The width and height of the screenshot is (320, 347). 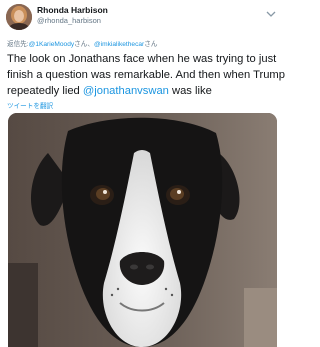 I want to click on mention-link: @jonathanvswan, so click(x=126, y=91).